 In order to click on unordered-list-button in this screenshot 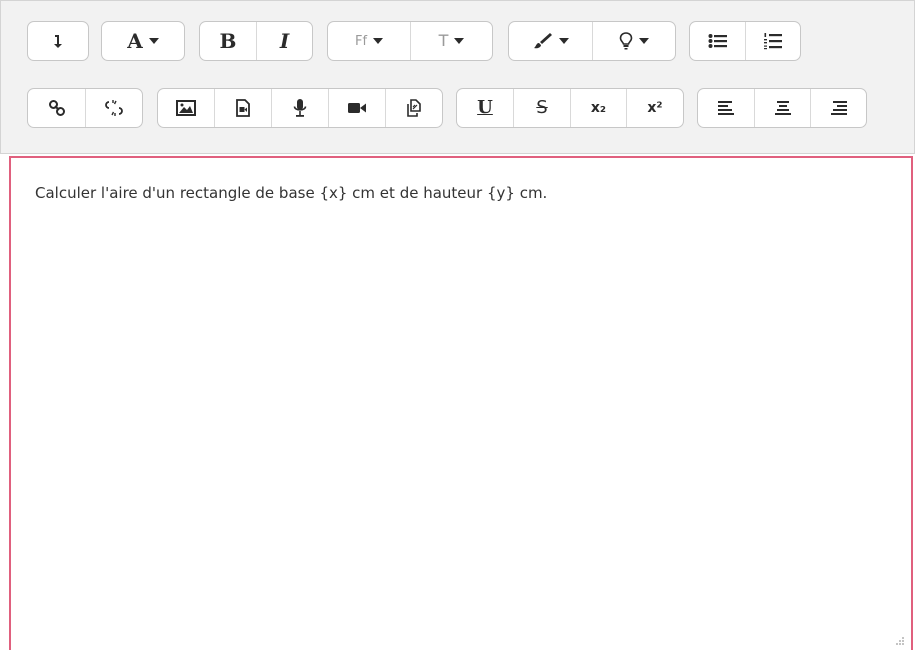, I will do `click(718, 41)`.